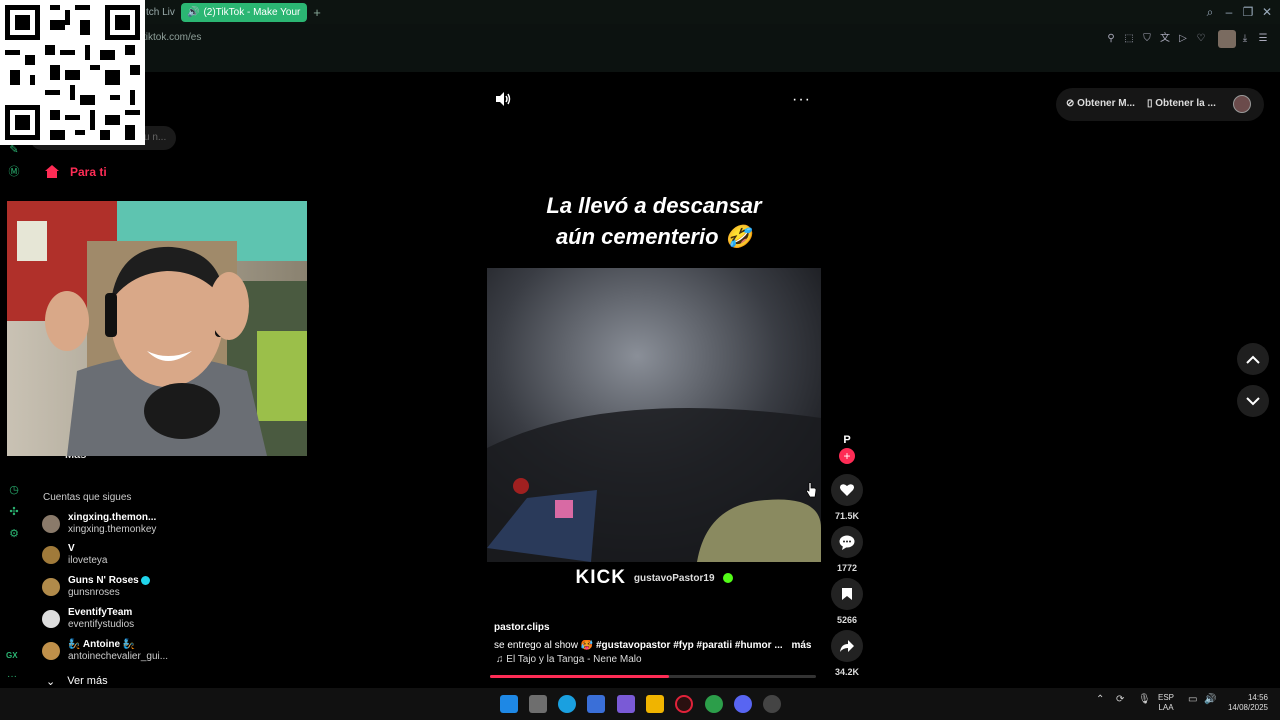 The image size is (1280, 720). Describe the element at coordinates (653, 676) in the screenshot. I see `video-progress-bar` at that location.